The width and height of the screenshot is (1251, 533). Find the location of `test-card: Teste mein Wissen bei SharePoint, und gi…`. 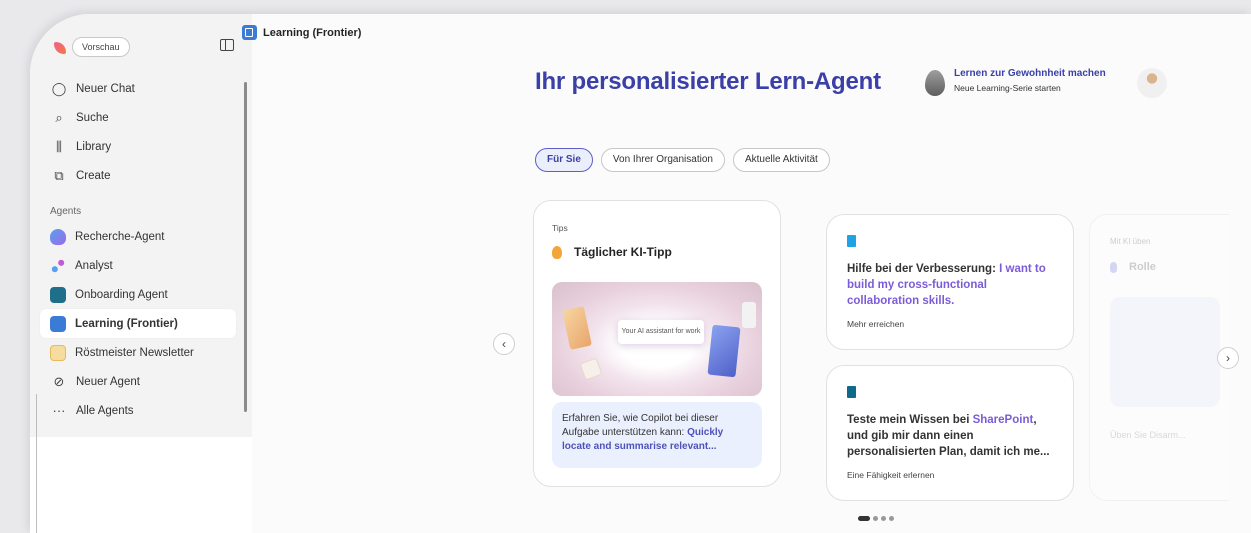

test-card: Teste mein Wissen bei SharePoint, und gi… is located at coordinates (950, 433).